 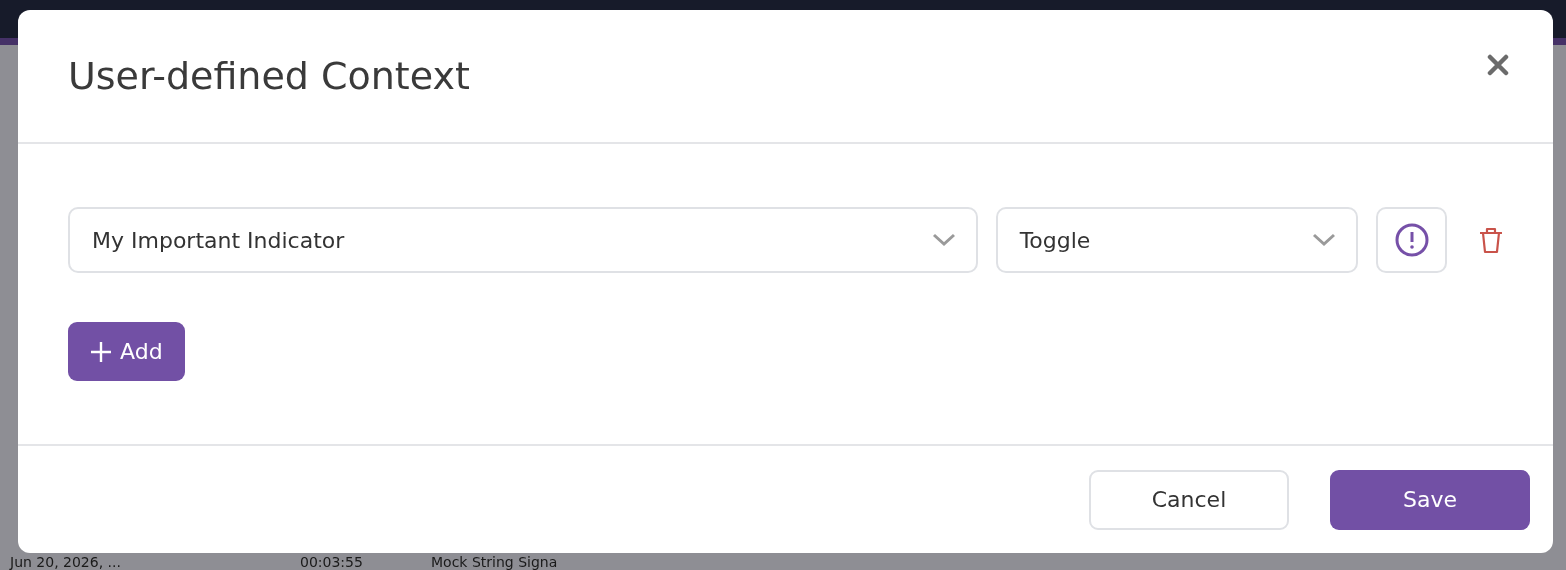 I want to click on exclamation-circle-icon, so click(x=1411, y=240).